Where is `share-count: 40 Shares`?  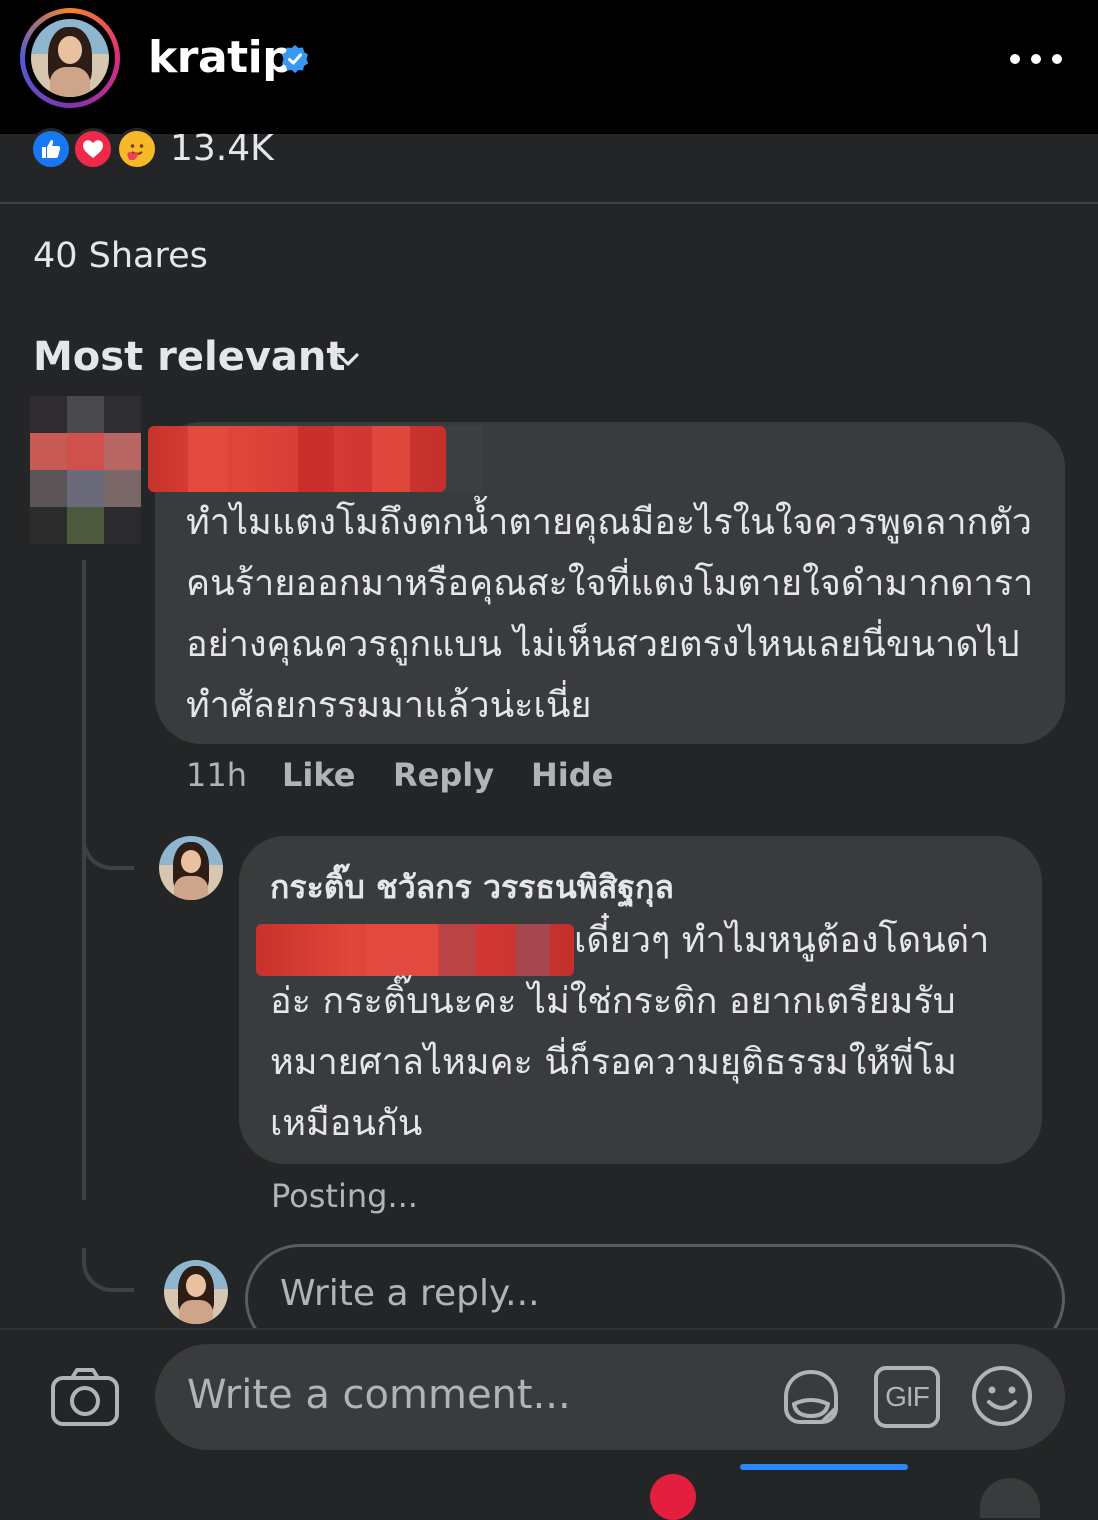 share-count: 40 Shares is located at coordinates (120, 256).